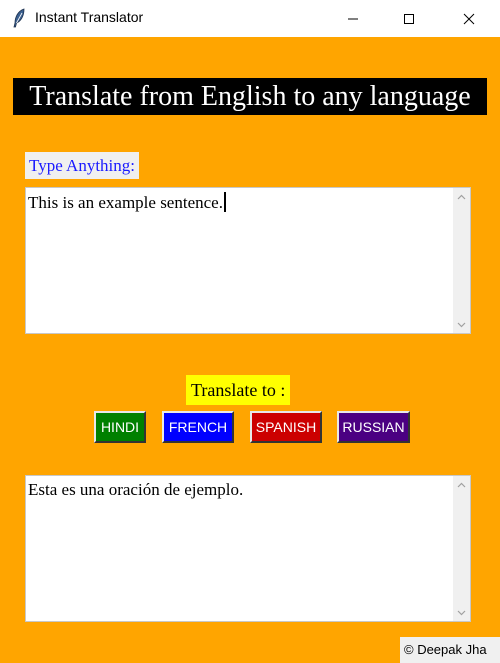 The image size is (500, 663). What do you see at coordinates (286, 427) in the screenshot?
I see `spanish-button: SPANISH` at bounding box center [286, 427].